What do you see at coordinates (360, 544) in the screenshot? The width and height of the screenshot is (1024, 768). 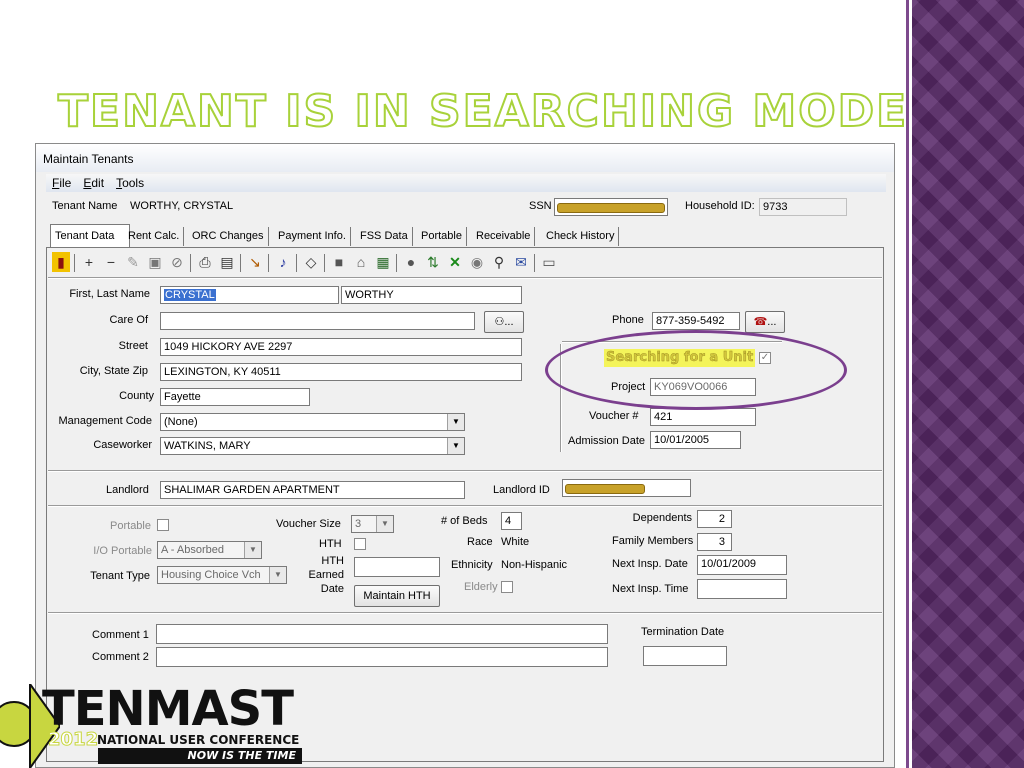 I see `hth-checkbox` at bounding box center [360, 544].